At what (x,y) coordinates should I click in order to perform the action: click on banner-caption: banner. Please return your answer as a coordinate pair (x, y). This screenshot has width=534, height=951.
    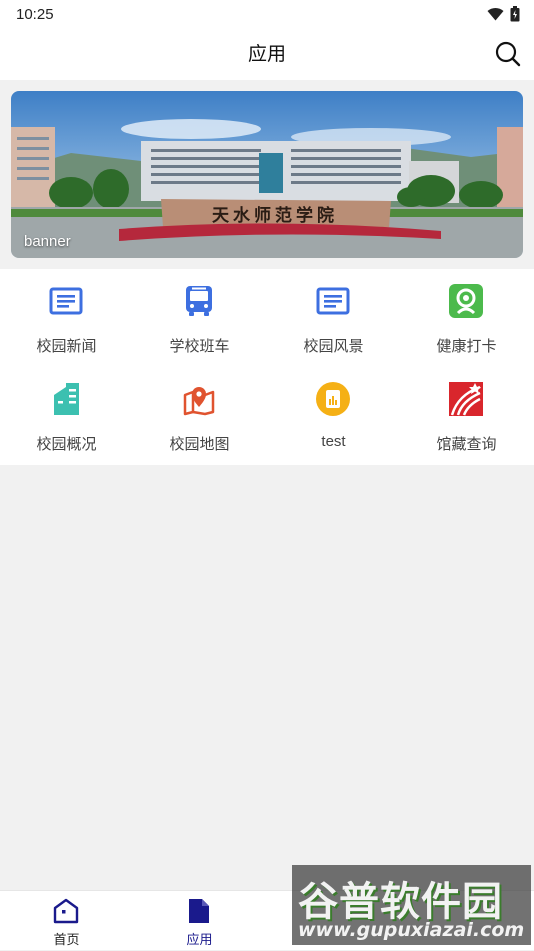
    Looking at the image, I should click on (47, 241).